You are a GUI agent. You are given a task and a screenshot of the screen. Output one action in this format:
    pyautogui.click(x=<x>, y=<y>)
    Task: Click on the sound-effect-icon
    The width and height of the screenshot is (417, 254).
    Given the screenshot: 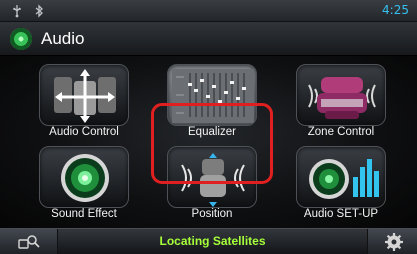 What is the action you would take?
    pyautogui.click(x=84, y=177)
    